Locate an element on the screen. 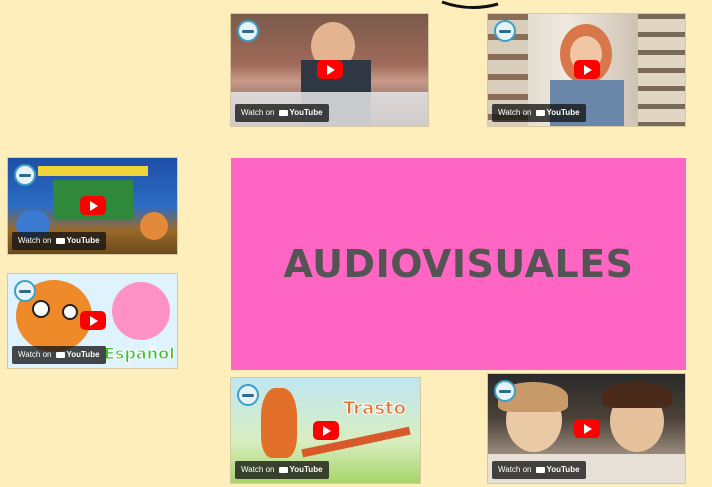 This screenshot has width=712, height=487. banner-title: AUDIOVISUALES is located at coordinates (458, 264).